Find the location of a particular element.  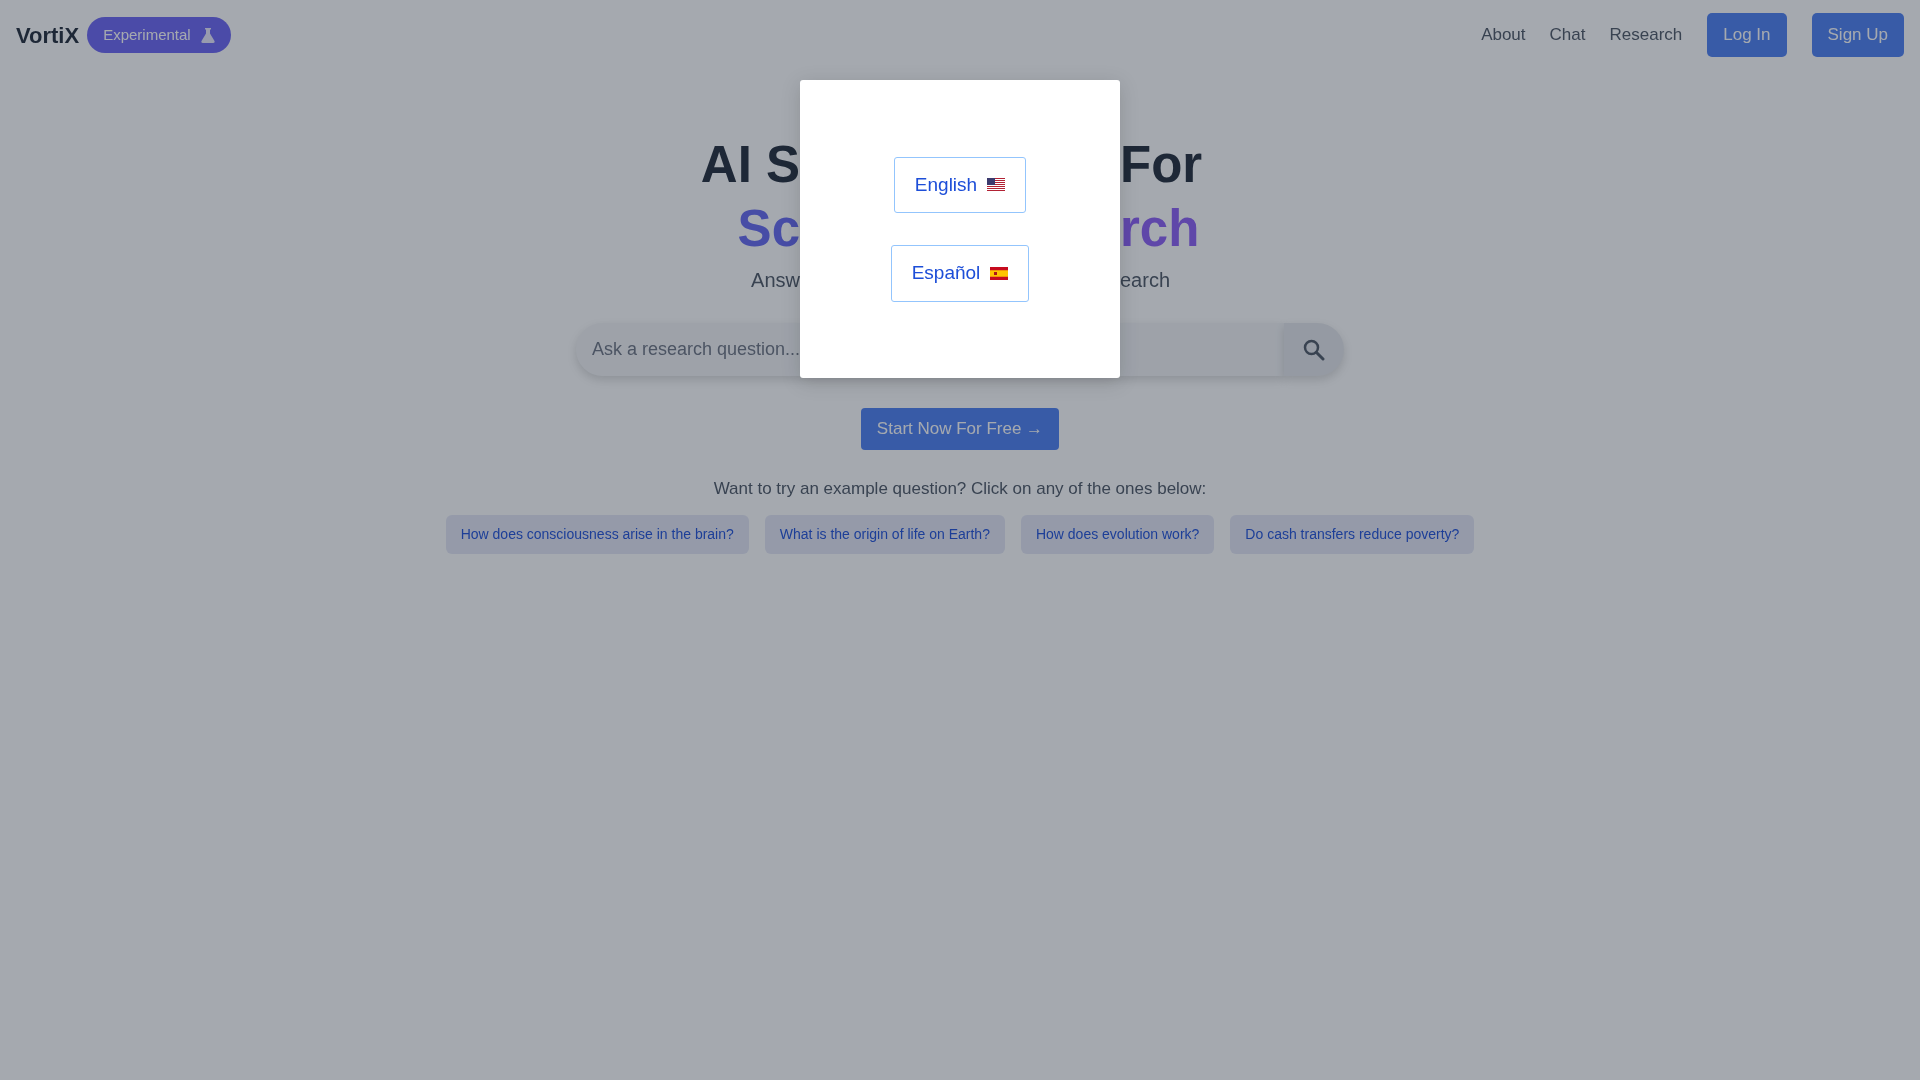

search-icon is located at coordinates (1314, 349).